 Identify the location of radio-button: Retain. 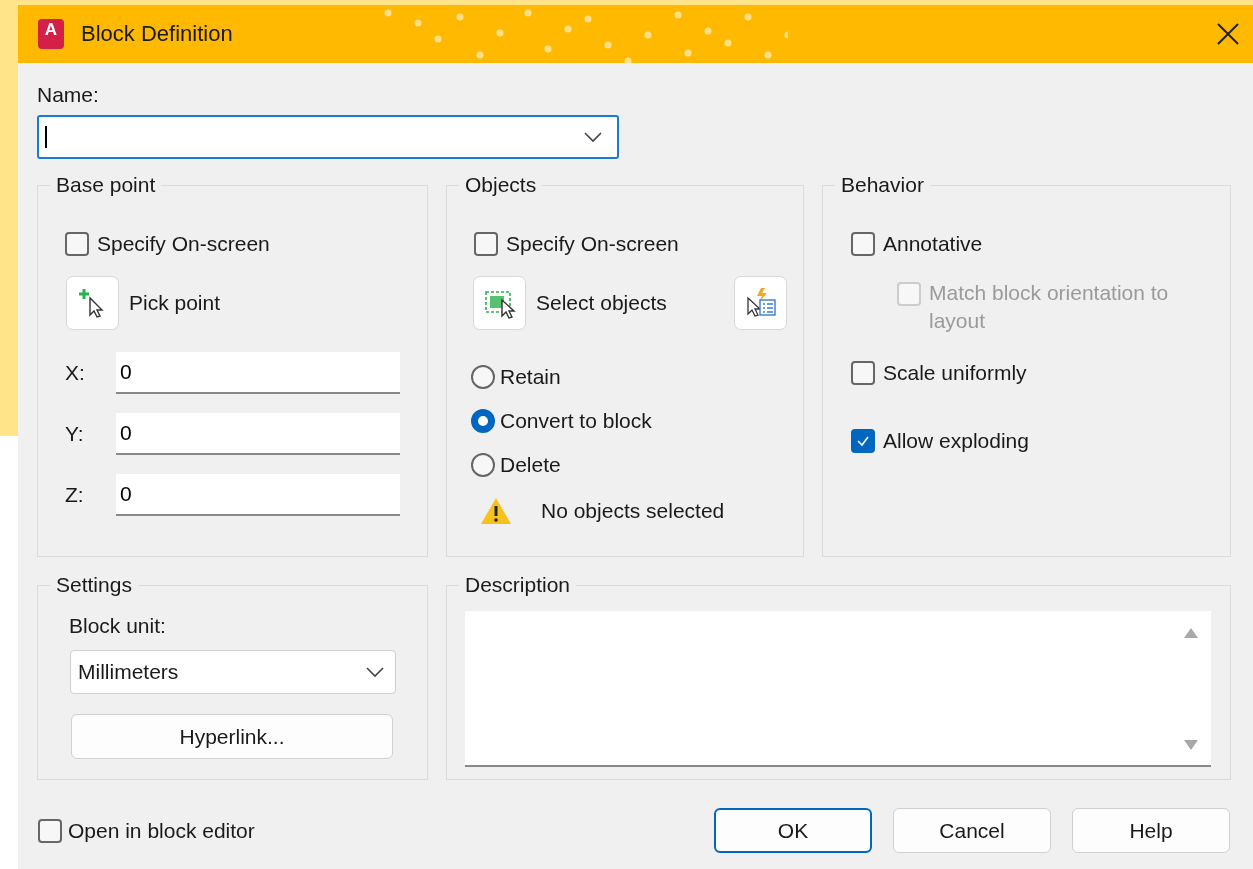
(516, 377).